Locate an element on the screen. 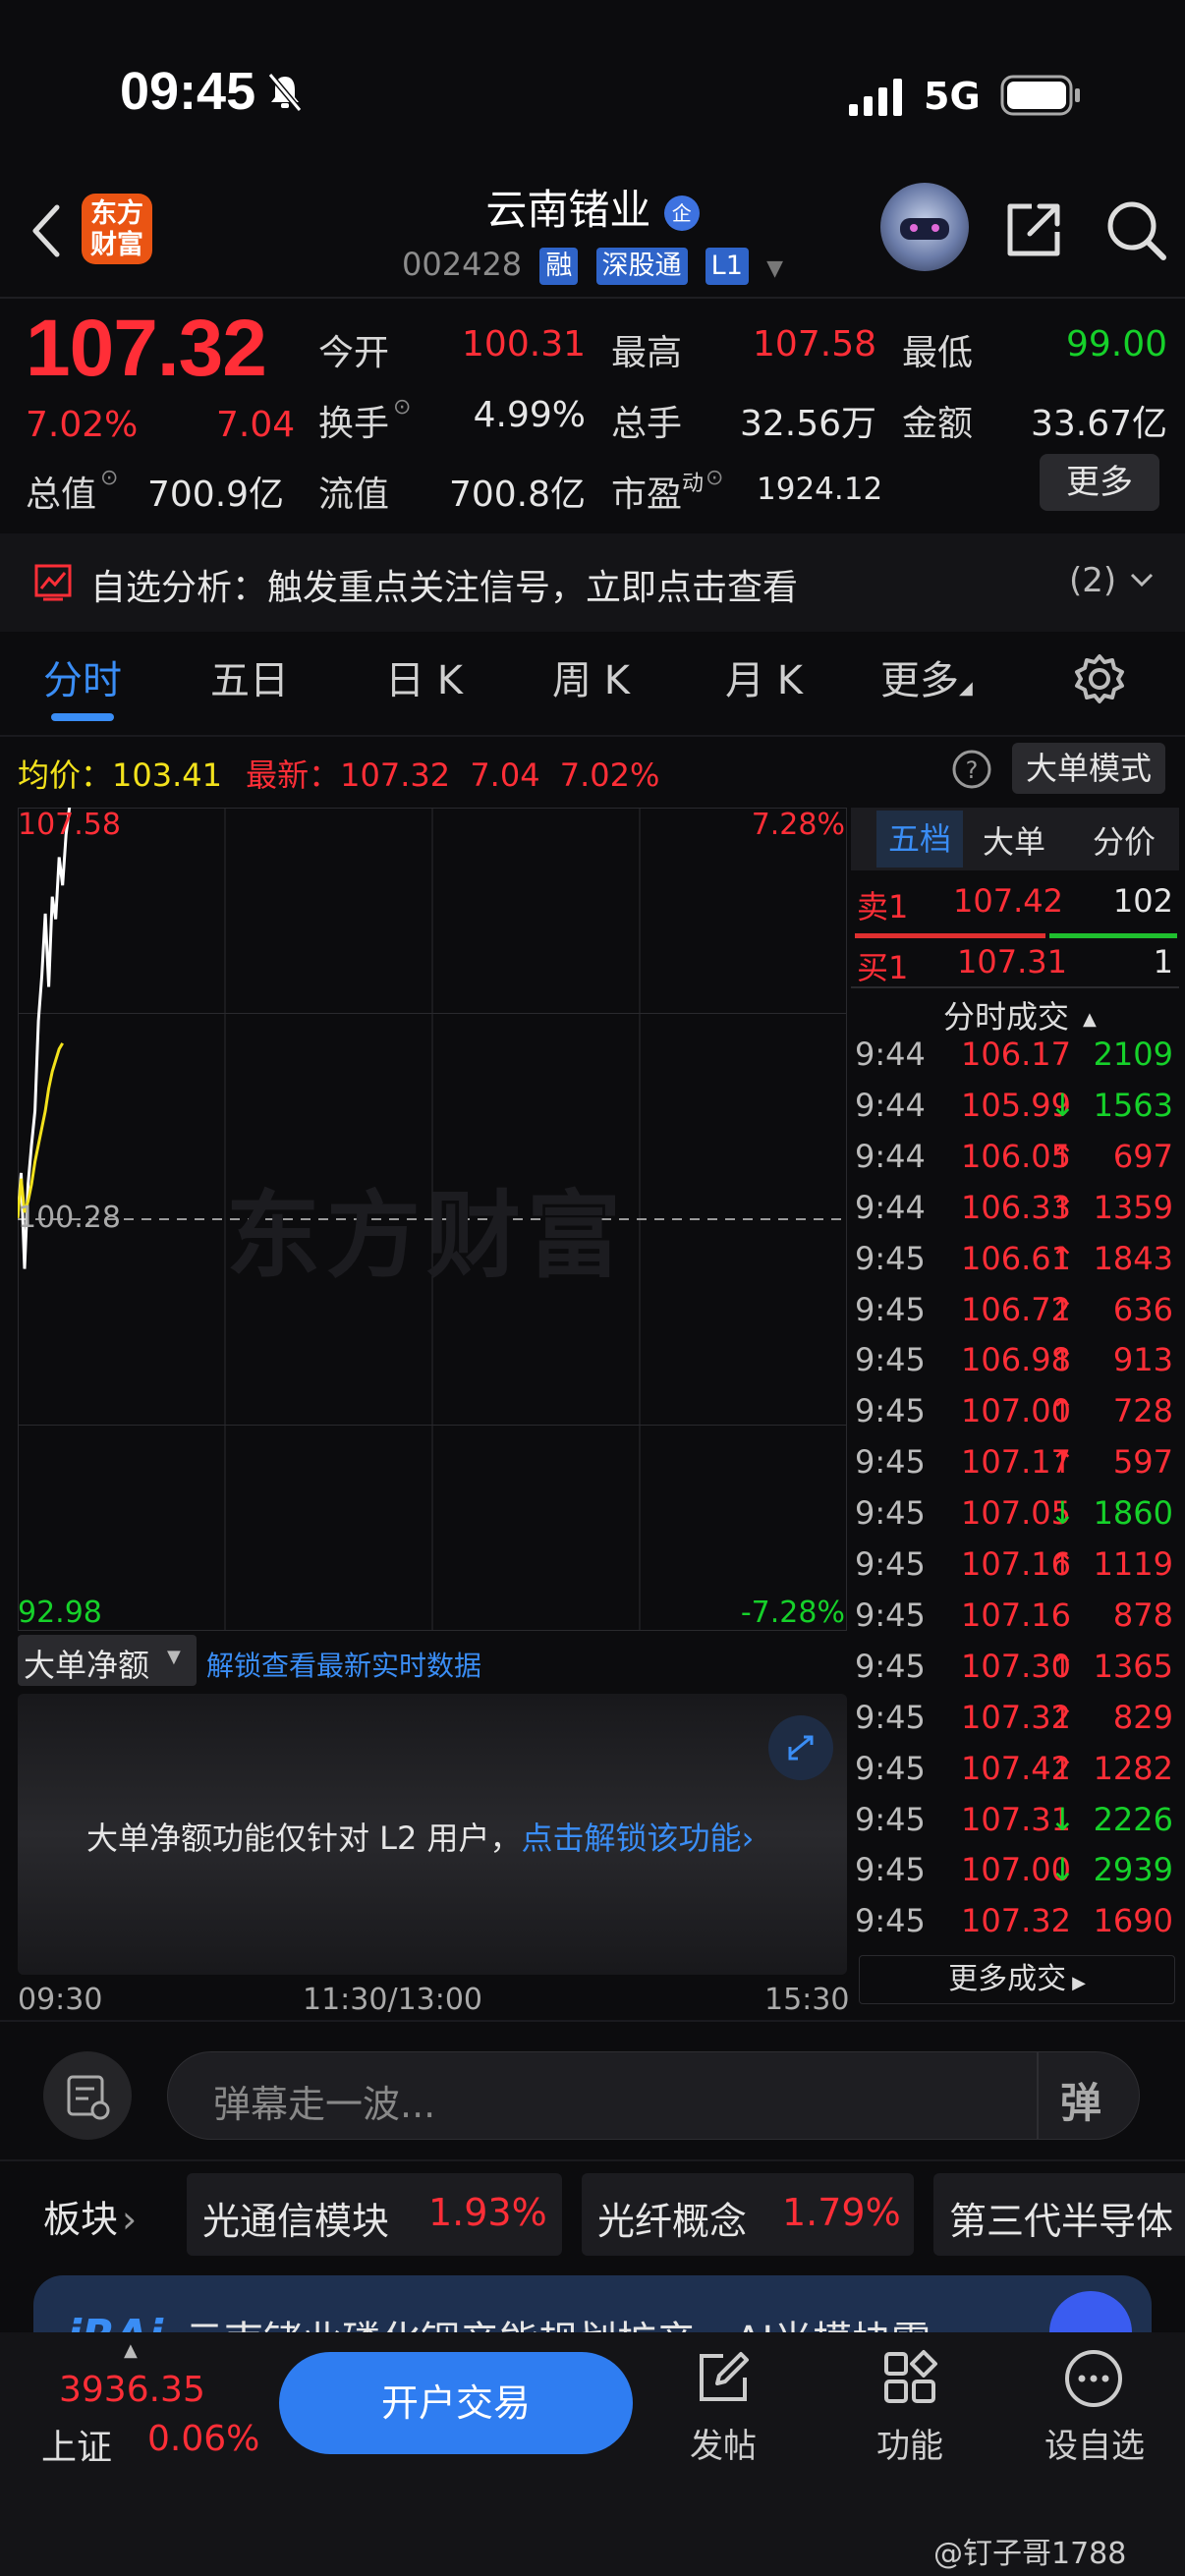 This screenshot has height=2576, width=1185. mktcap-label: 总值 ⊙ is located at coordinates (73, 490).